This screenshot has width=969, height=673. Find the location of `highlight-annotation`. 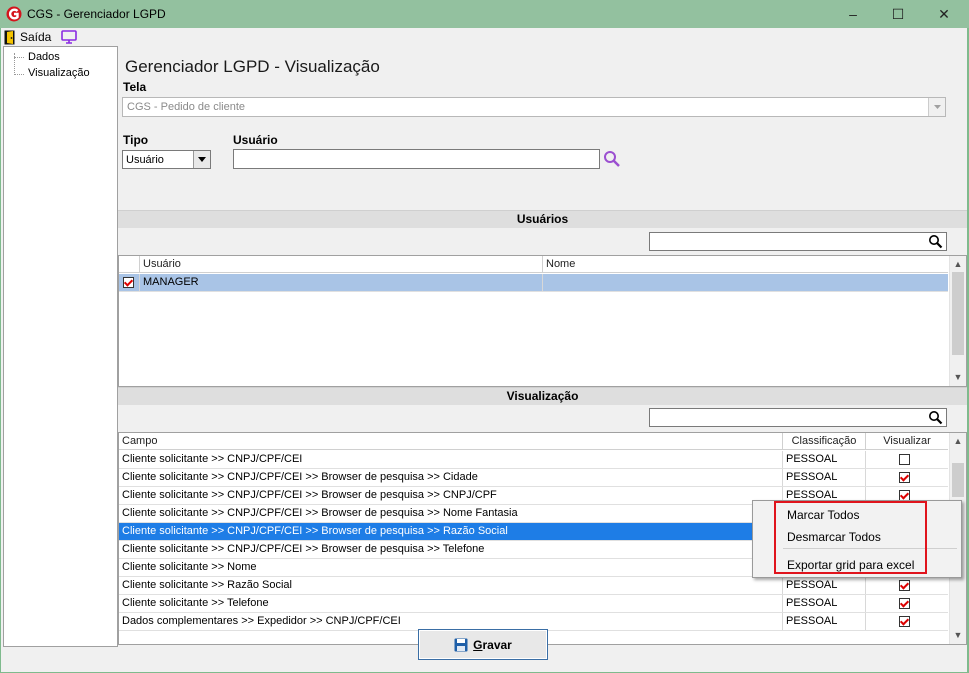

highlight-annotation is located at coordinates (850, 537).